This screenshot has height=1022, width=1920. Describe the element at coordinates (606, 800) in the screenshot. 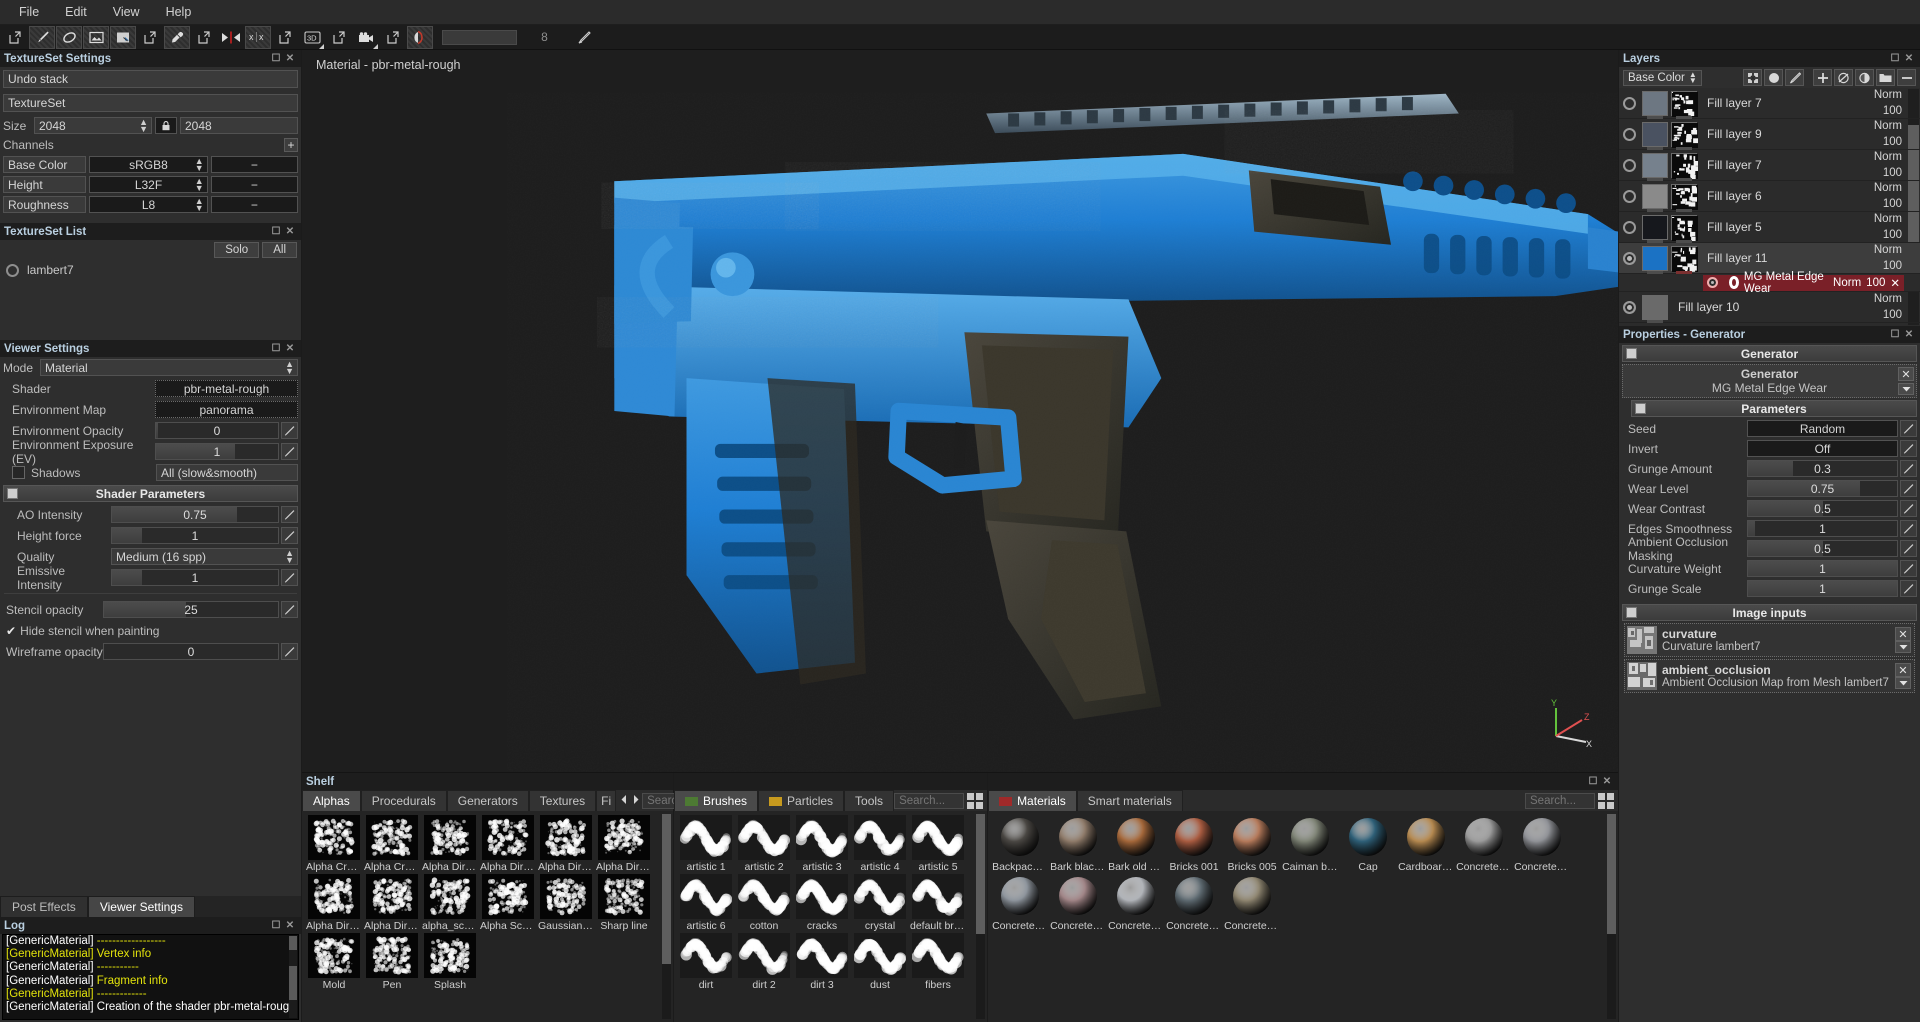

I see `tab-filters: Fi` at that location.